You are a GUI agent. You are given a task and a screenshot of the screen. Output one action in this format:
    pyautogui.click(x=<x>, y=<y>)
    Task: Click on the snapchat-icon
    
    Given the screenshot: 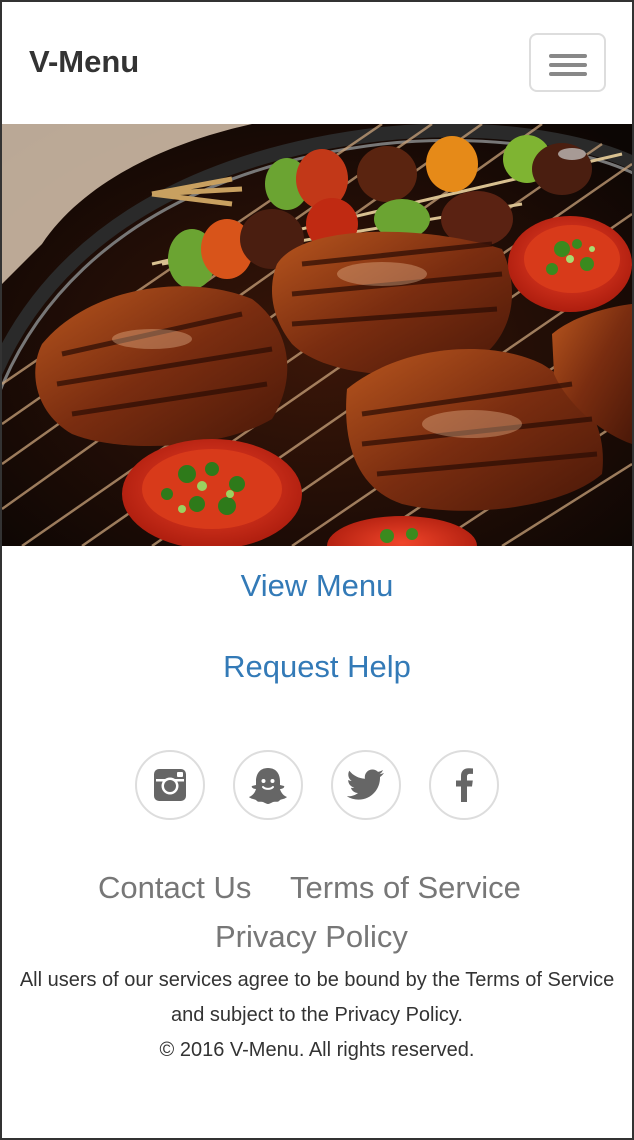 What is the action you would take?
    pyautogui.click(x=268, y=786)
    